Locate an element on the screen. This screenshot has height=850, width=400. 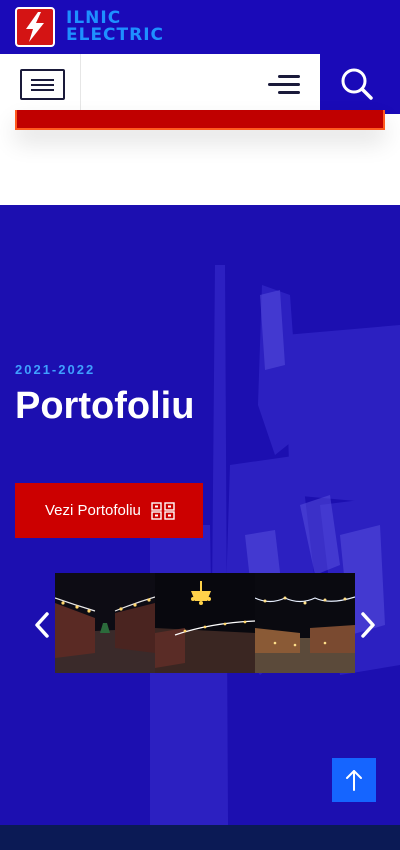
search-icon is located at coordinates (357, 84).